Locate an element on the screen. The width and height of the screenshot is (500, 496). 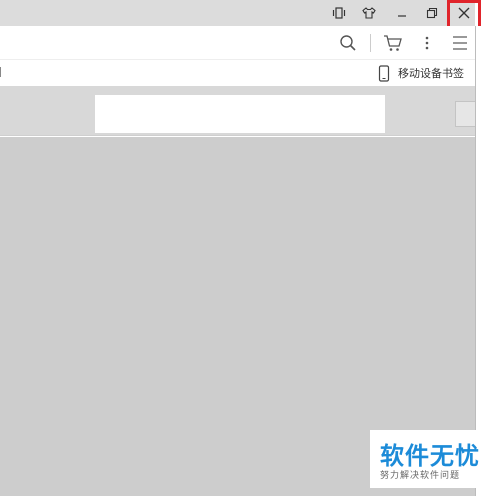
watermark-title: 软件无忧 is located at coordinates (430, 456).